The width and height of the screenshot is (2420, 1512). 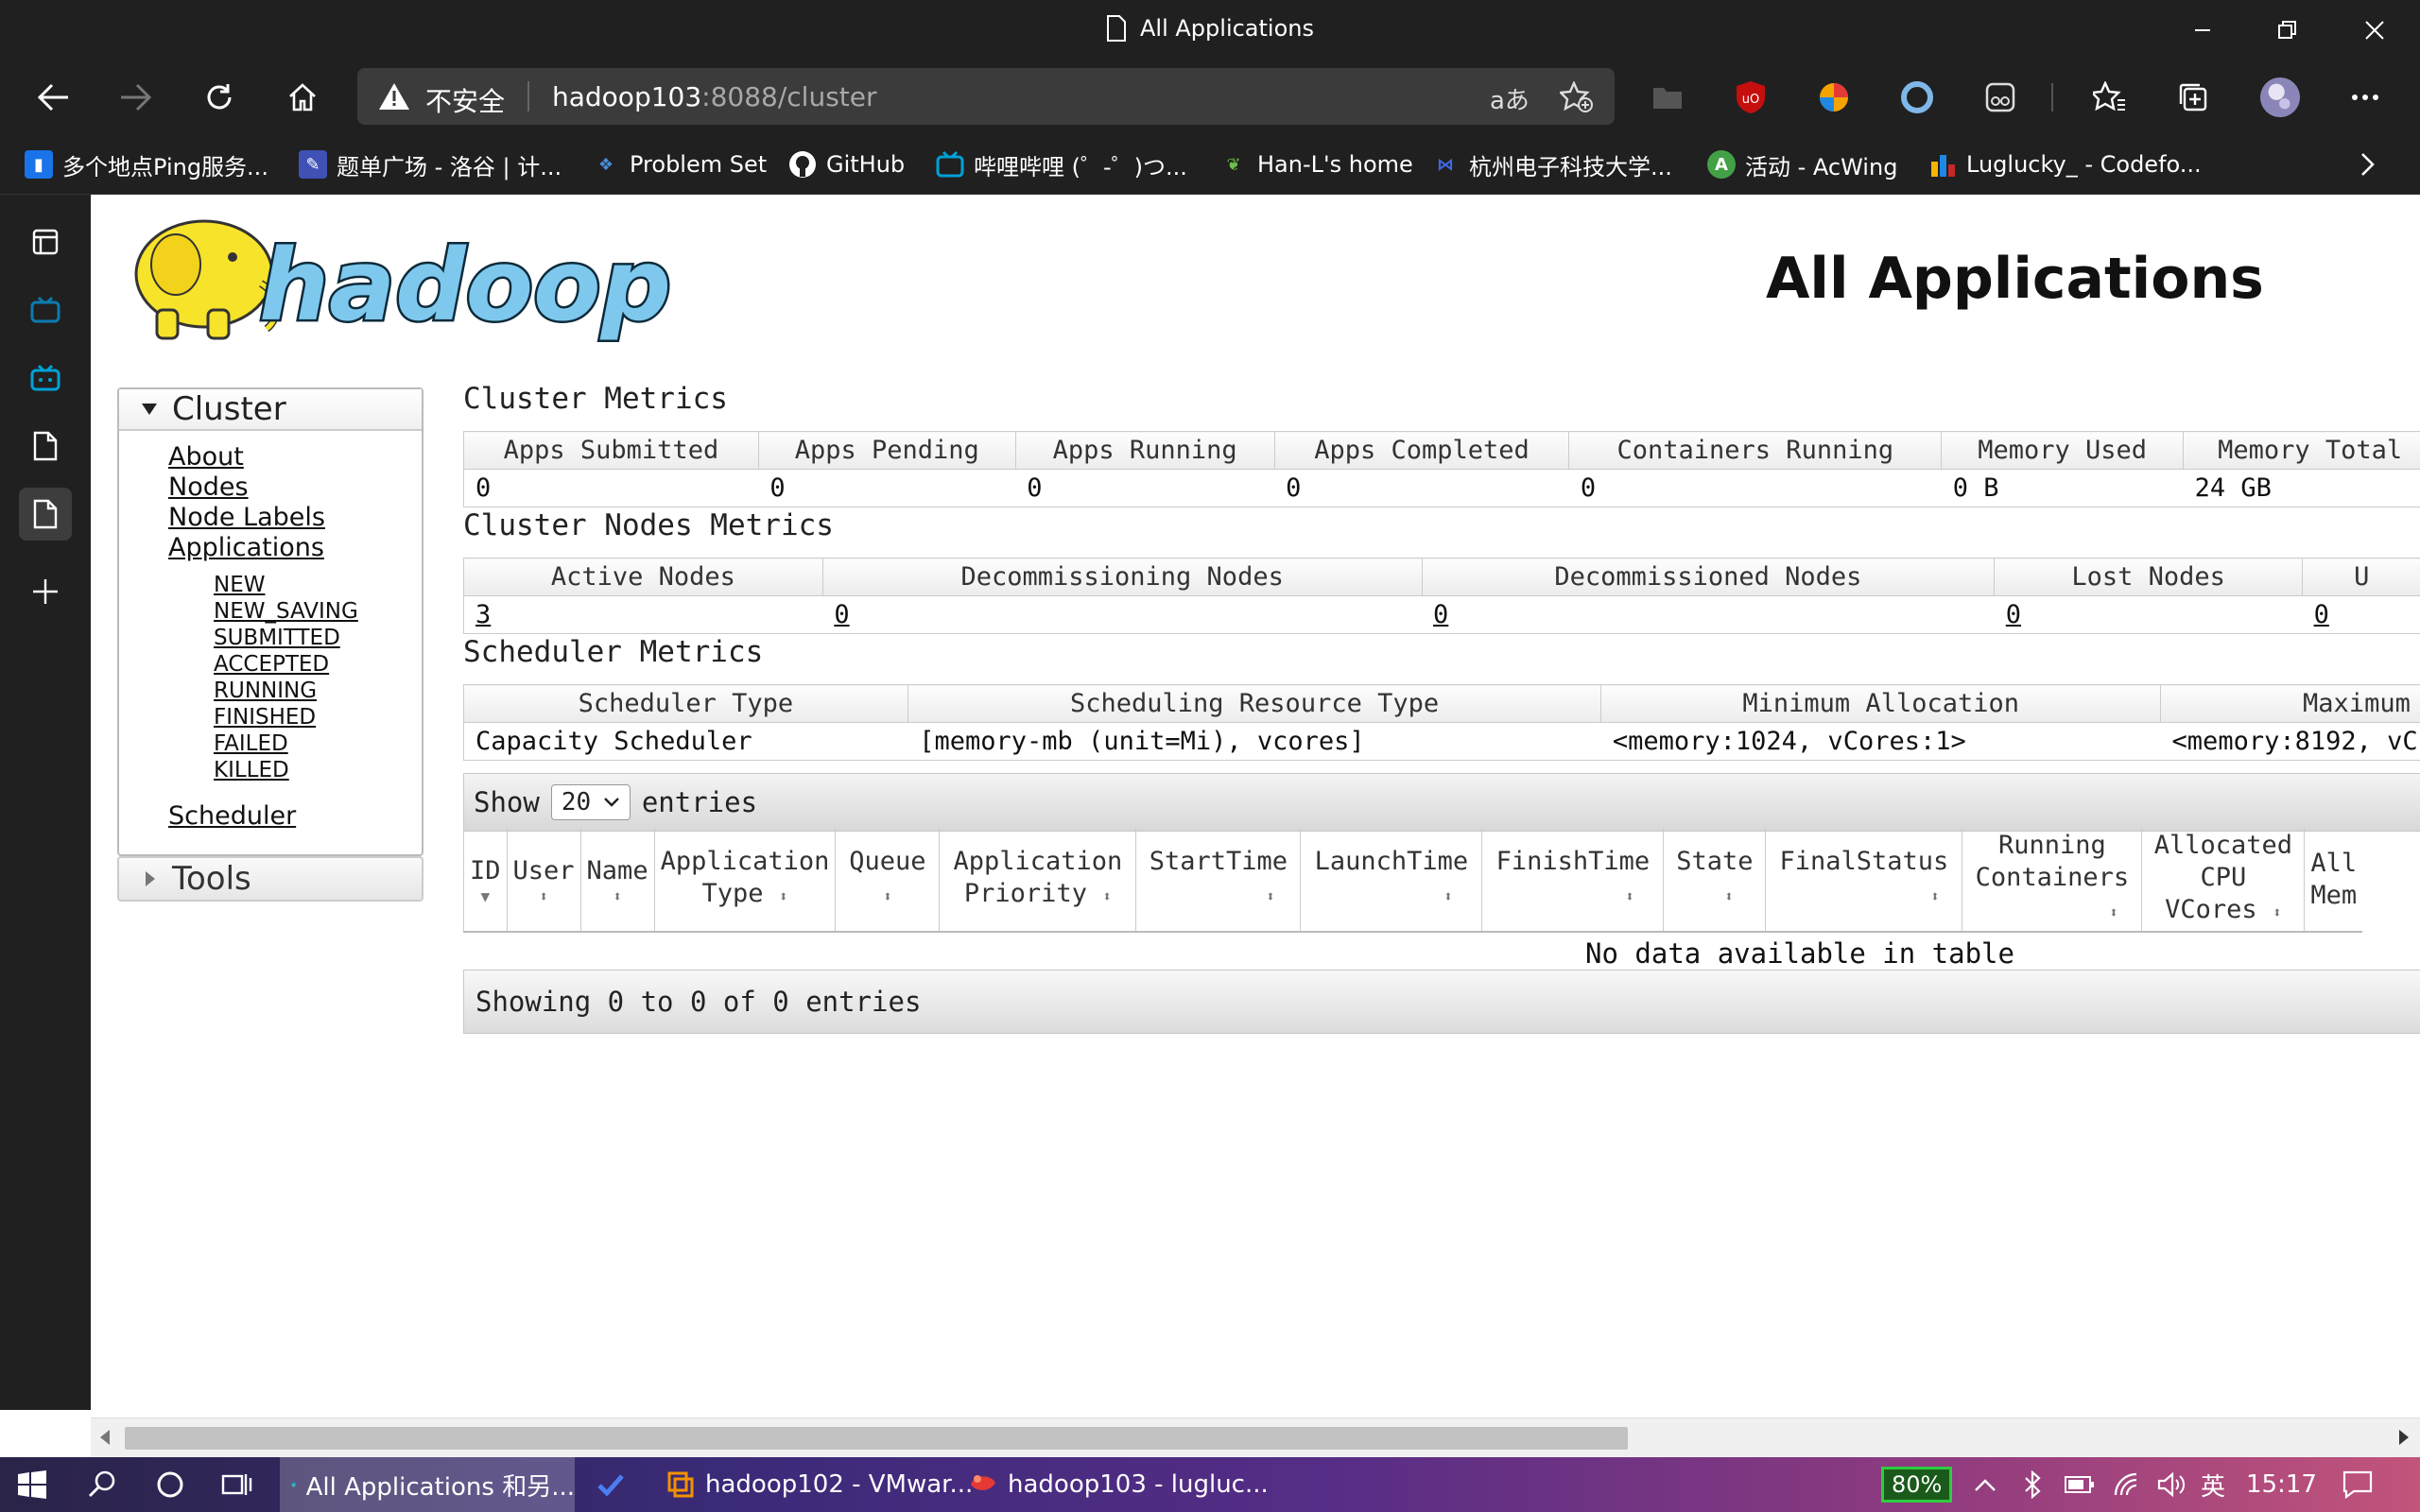 What do you see at coordinates (1715, 880) in the screenshot?
I see `column-header-state: State ⬍` at bounding box center [1715, 880].